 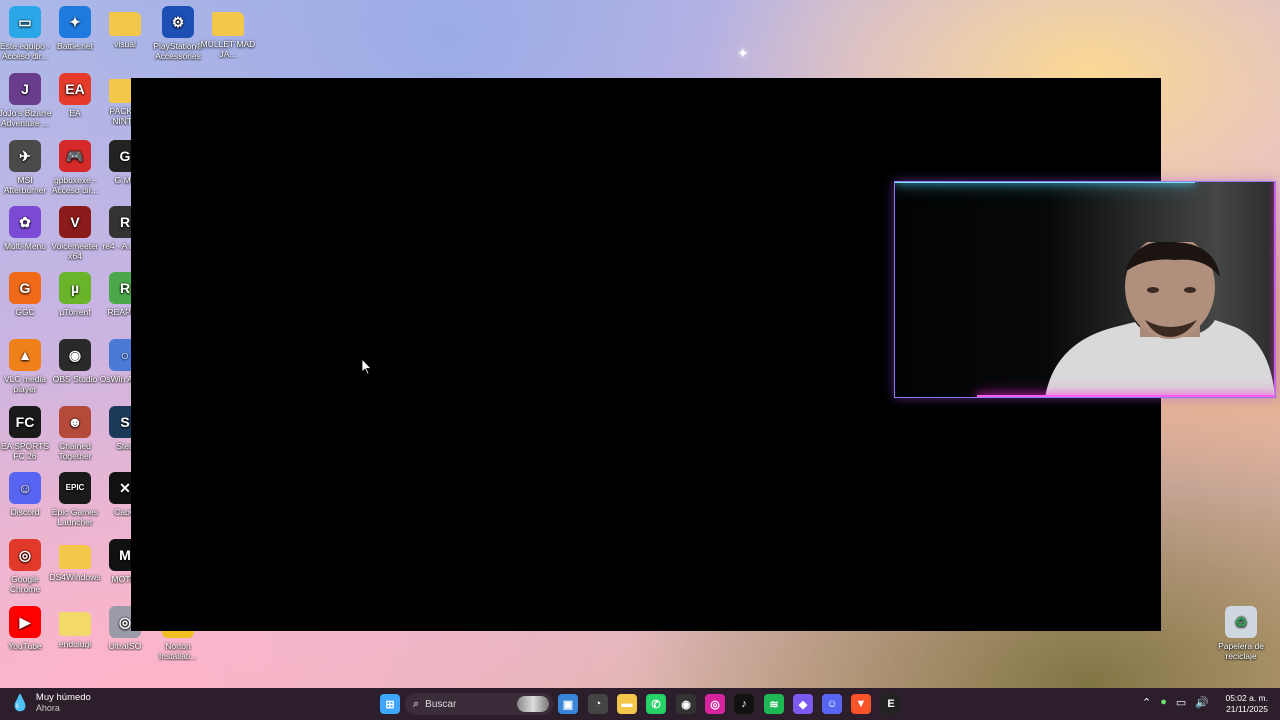 I want to click on desktop-icon: FC EA SPORTS FC 26, so click(x=26, y=433).